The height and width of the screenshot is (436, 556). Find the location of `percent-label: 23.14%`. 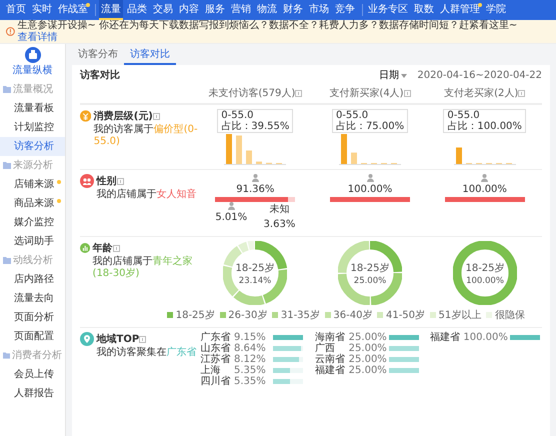

percent-label: 23.14% is located at coordinates (255, 281).